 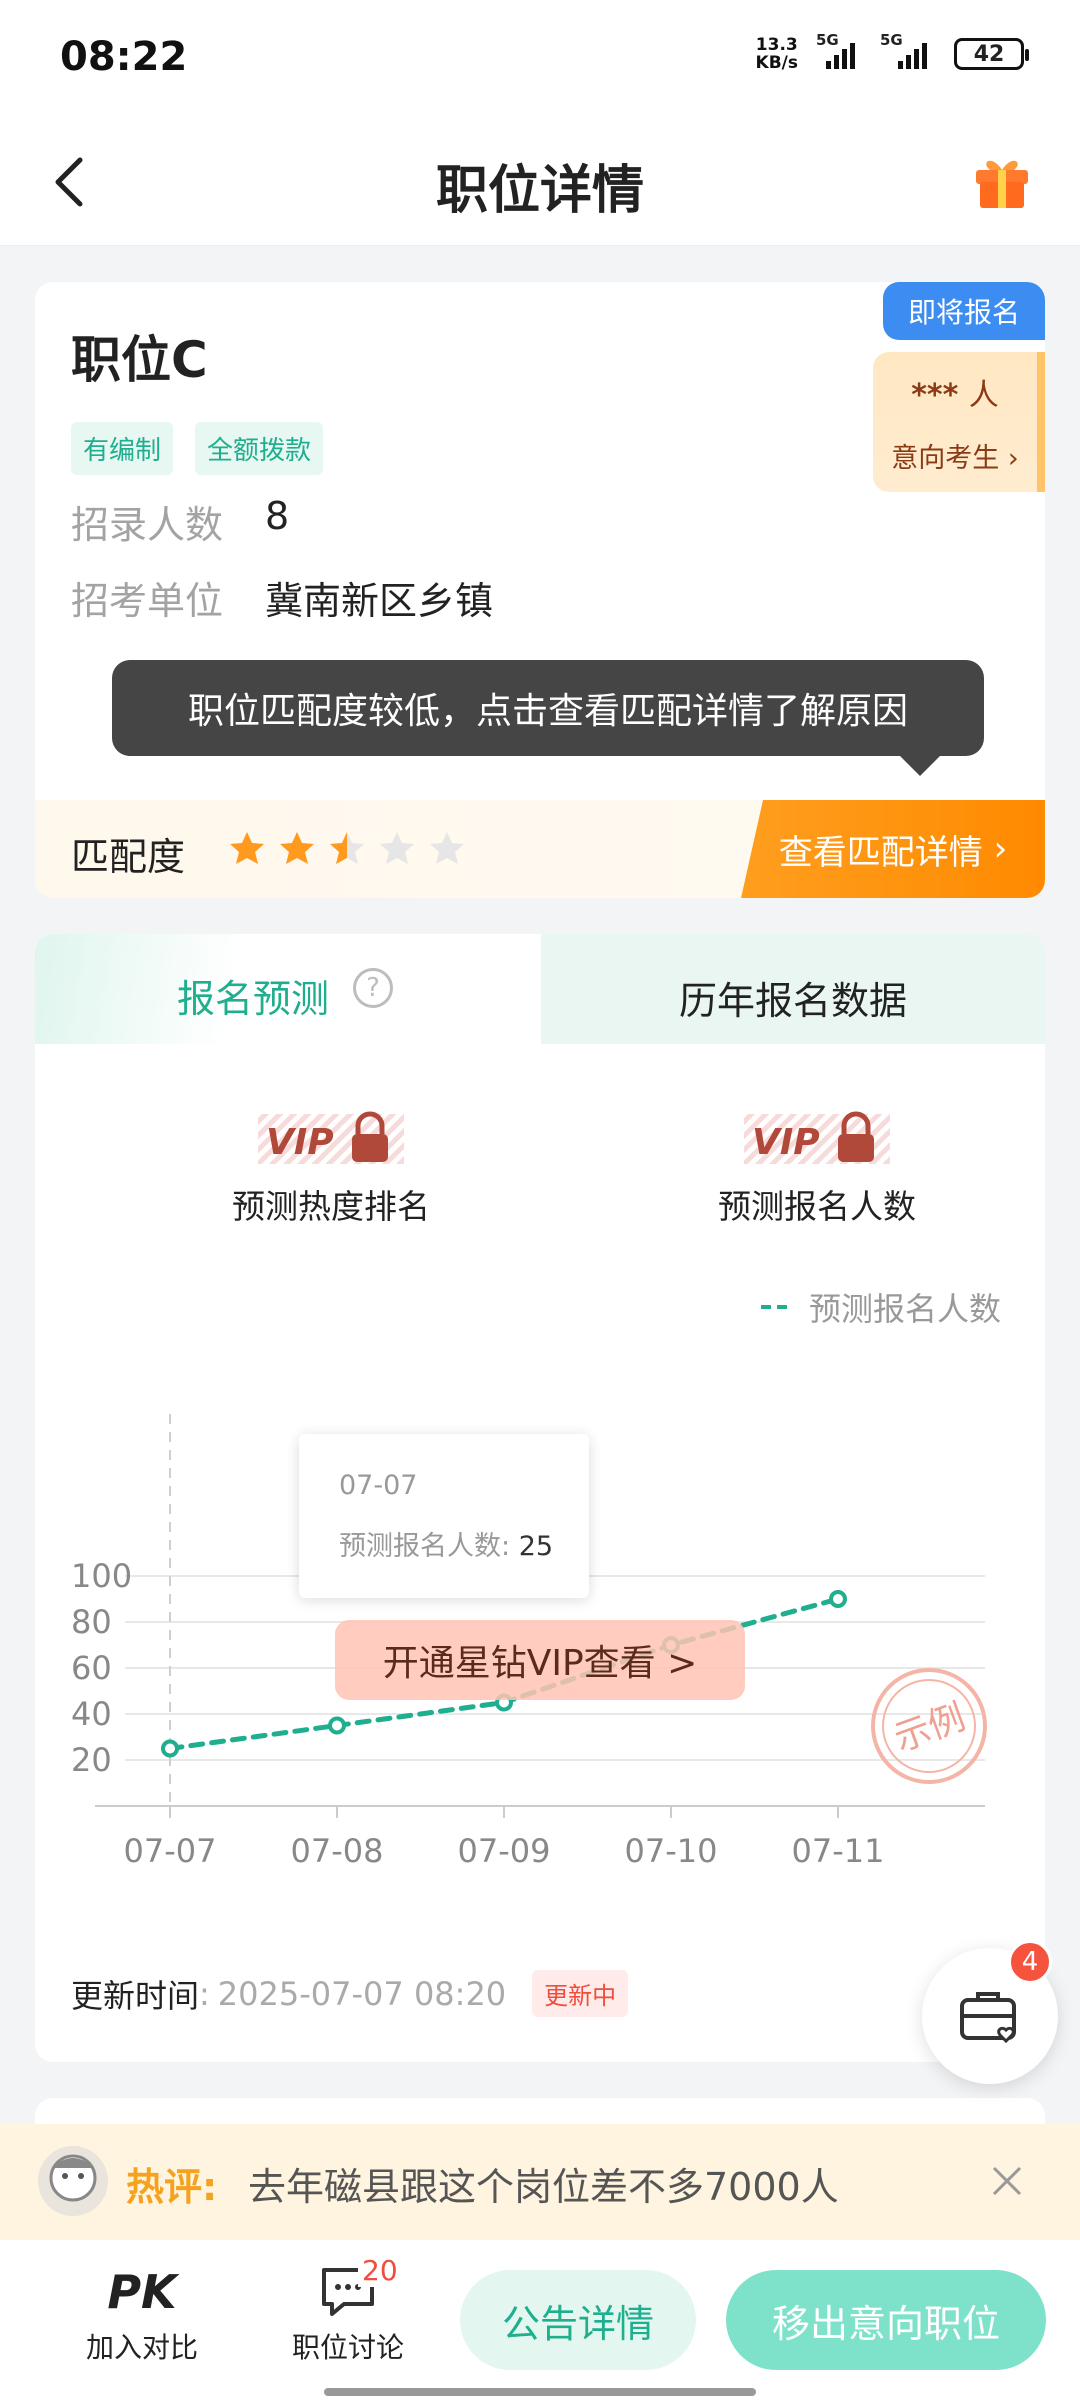 I want to click on legend-dash, so click(x=773, y=1307).